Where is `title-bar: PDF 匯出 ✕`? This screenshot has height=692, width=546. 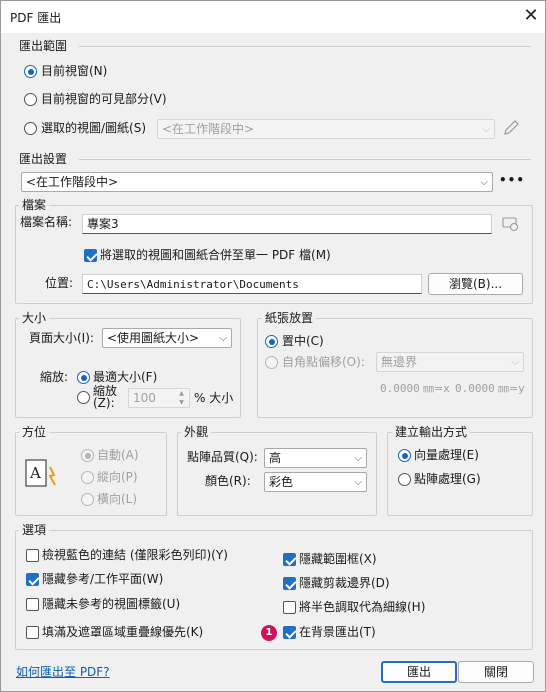 title-bar: PDF 匯出 ✕ is located at coordinates (273, 17).